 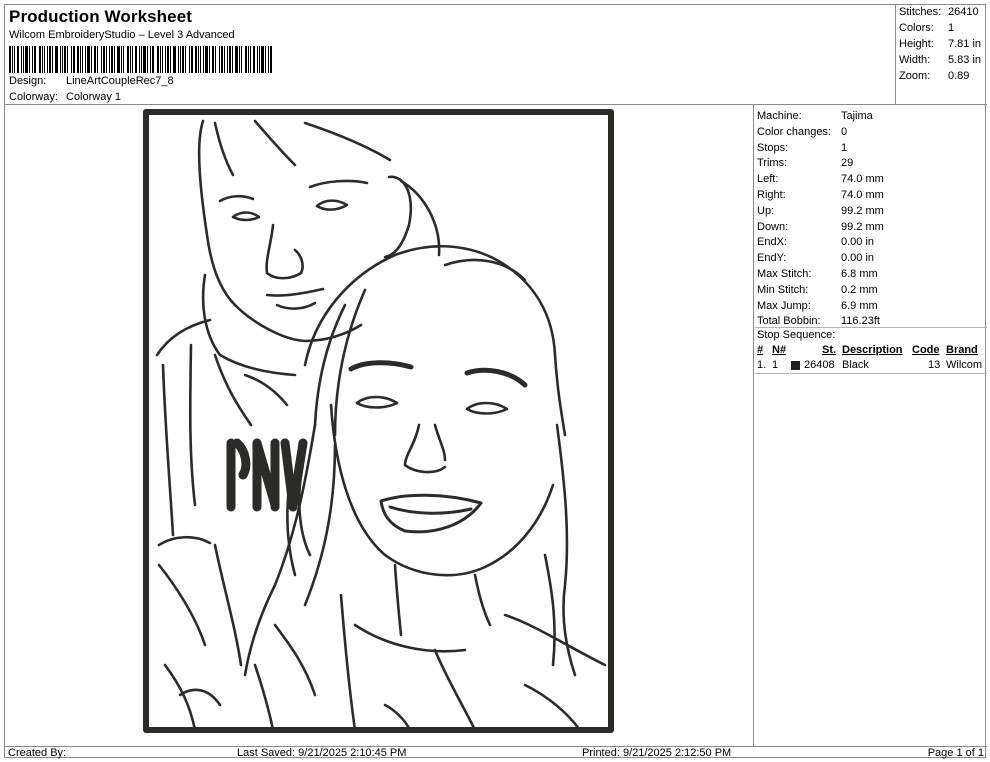 I want to click on page-title: Production Worksheet, so click(x=101, y=16).